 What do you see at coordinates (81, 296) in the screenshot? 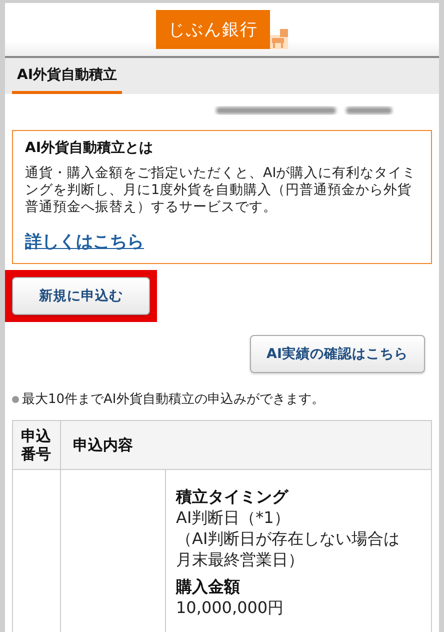
I see `action-button: 新規に申込む` at bounding box center [81, 296].